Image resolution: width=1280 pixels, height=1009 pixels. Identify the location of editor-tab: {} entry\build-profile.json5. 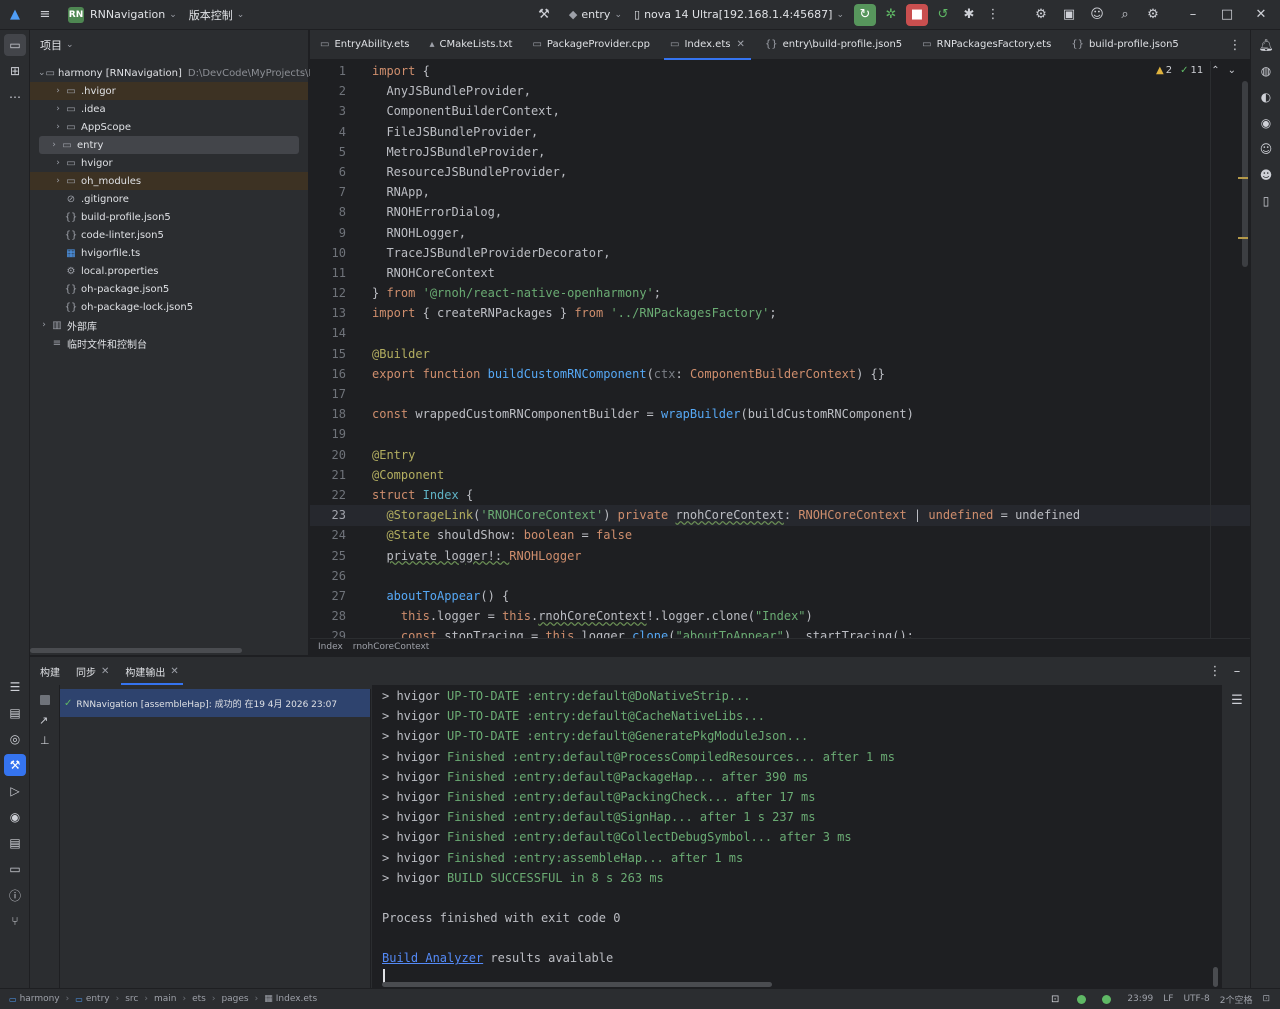
(833, 45).